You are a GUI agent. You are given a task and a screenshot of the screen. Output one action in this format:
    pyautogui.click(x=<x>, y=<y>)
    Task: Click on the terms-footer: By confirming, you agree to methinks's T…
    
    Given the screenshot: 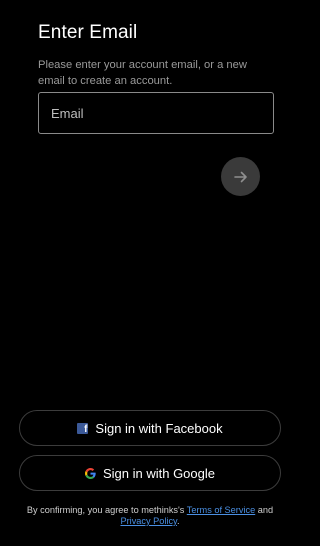 What is the action you would take?
    pyautogui.click(x=150, y=516)
    